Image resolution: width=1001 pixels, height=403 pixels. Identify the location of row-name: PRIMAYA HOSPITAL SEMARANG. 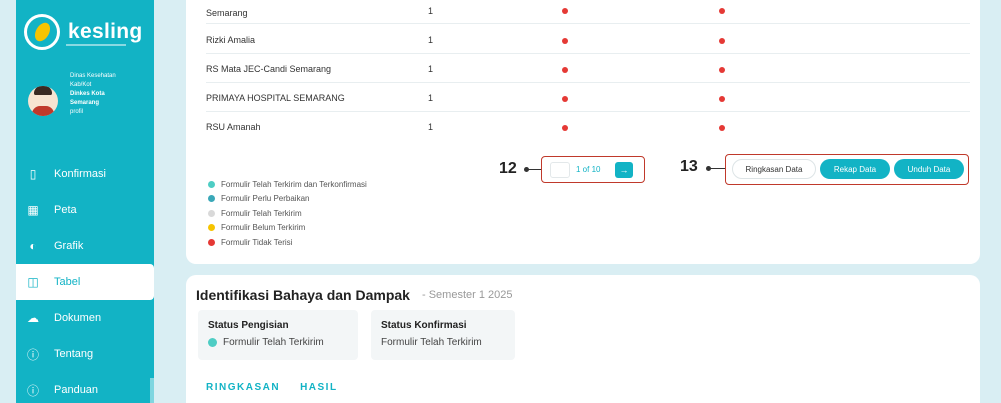
(275, 98).